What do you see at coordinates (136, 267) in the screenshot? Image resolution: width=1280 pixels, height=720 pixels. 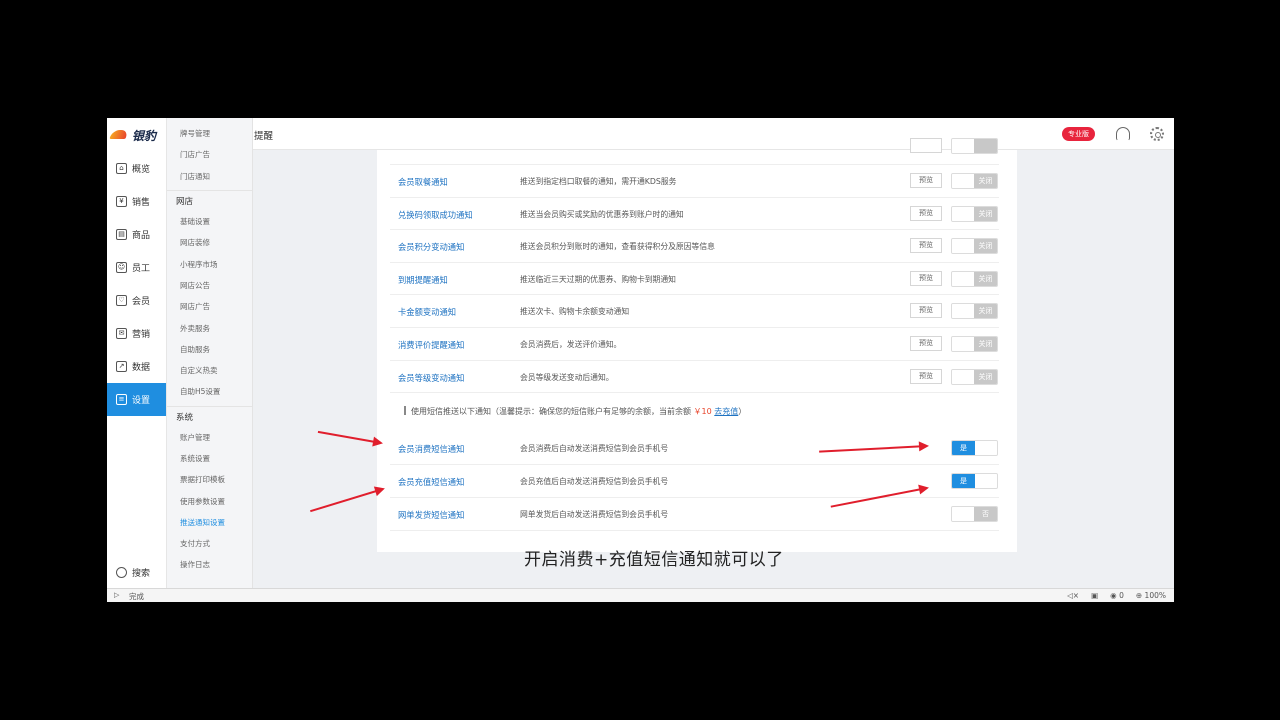 I see `nav-item-3: ☺ 员工` at bounding box center [136, 267].